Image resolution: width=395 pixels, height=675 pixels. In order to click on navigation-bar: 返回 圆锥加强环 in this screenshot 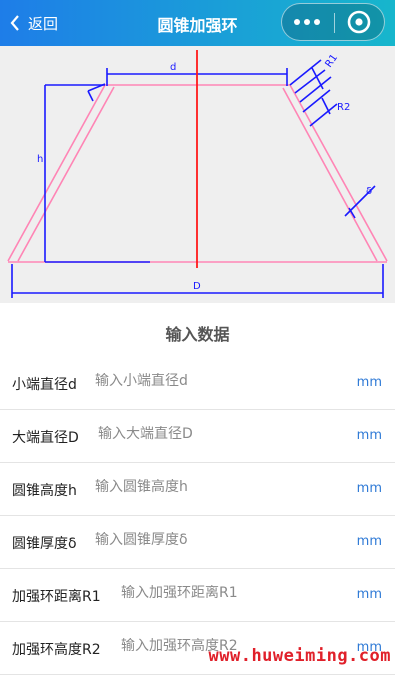, I will do `click(197, 23)`.